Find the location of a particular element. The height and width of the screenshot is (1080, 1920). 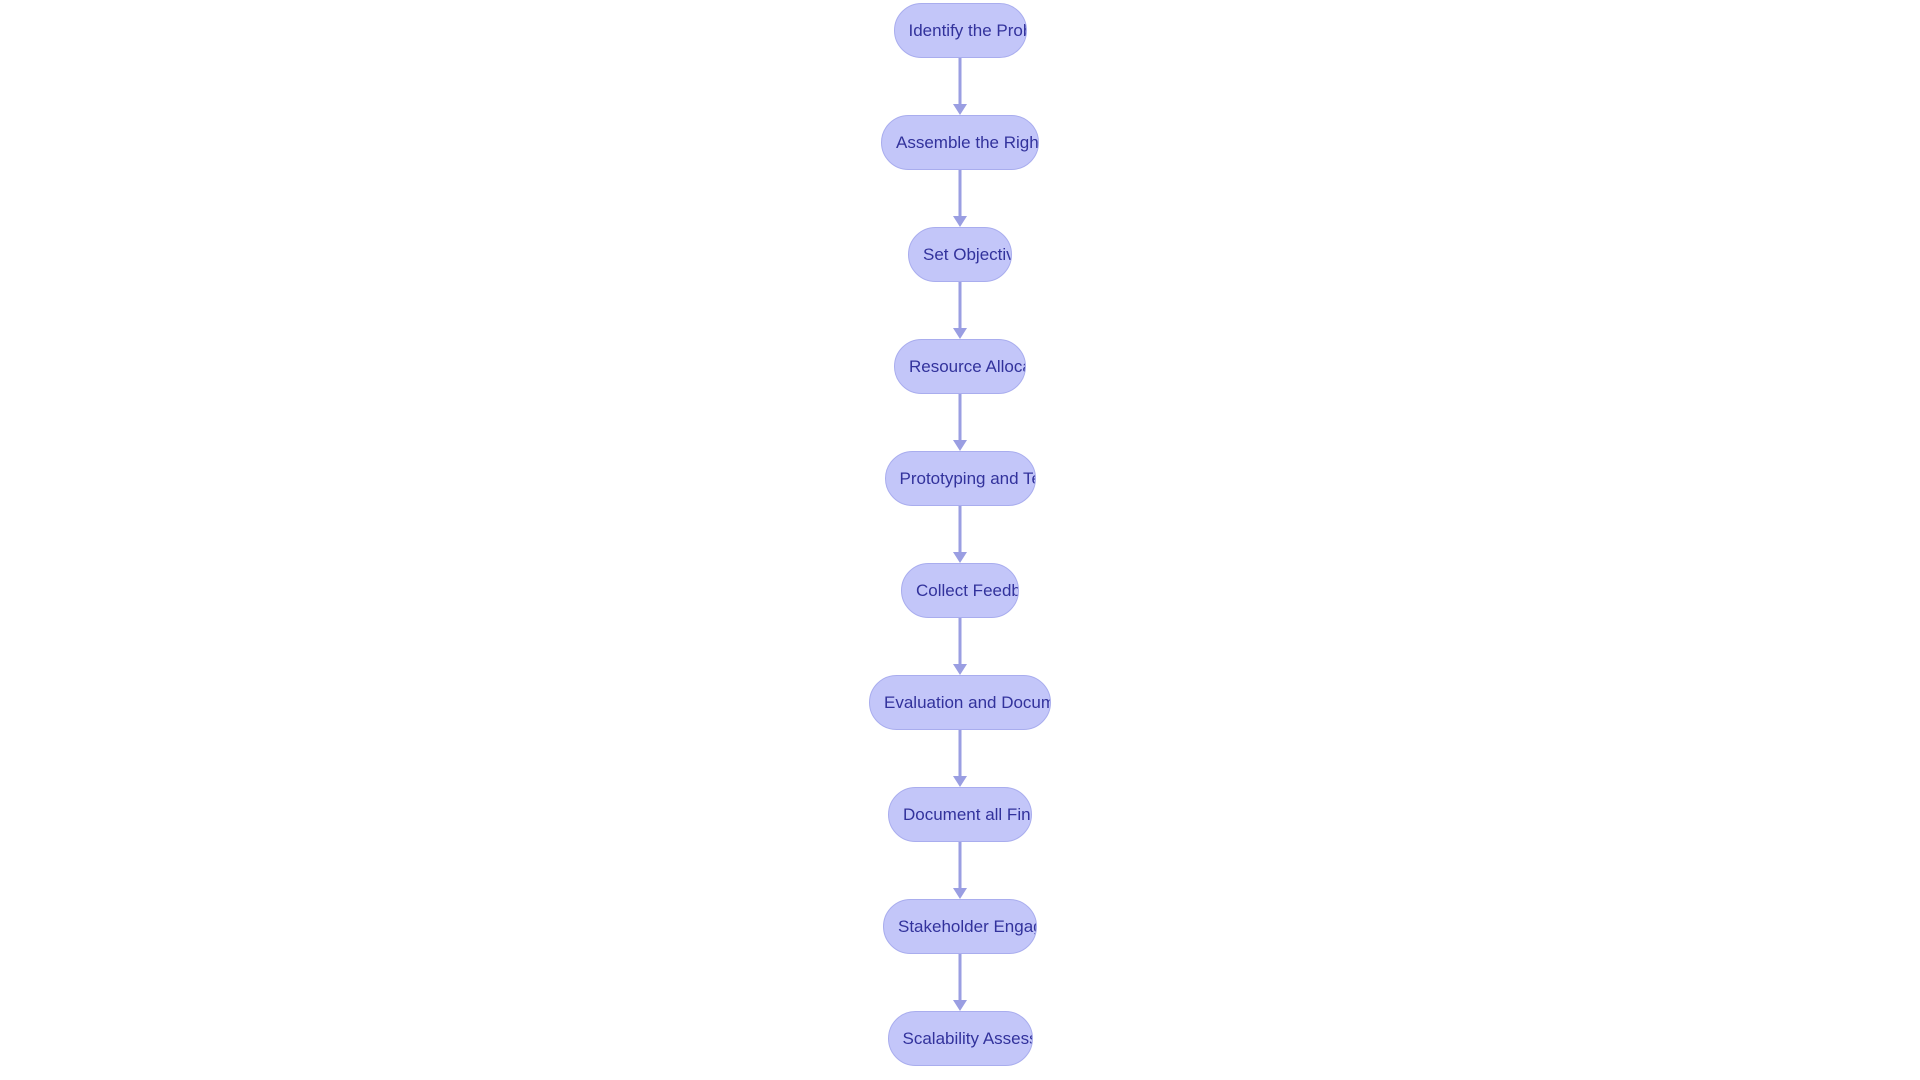

flowchart-node-shape: Evaluation and Documentat is located at coordinates (960, 702).